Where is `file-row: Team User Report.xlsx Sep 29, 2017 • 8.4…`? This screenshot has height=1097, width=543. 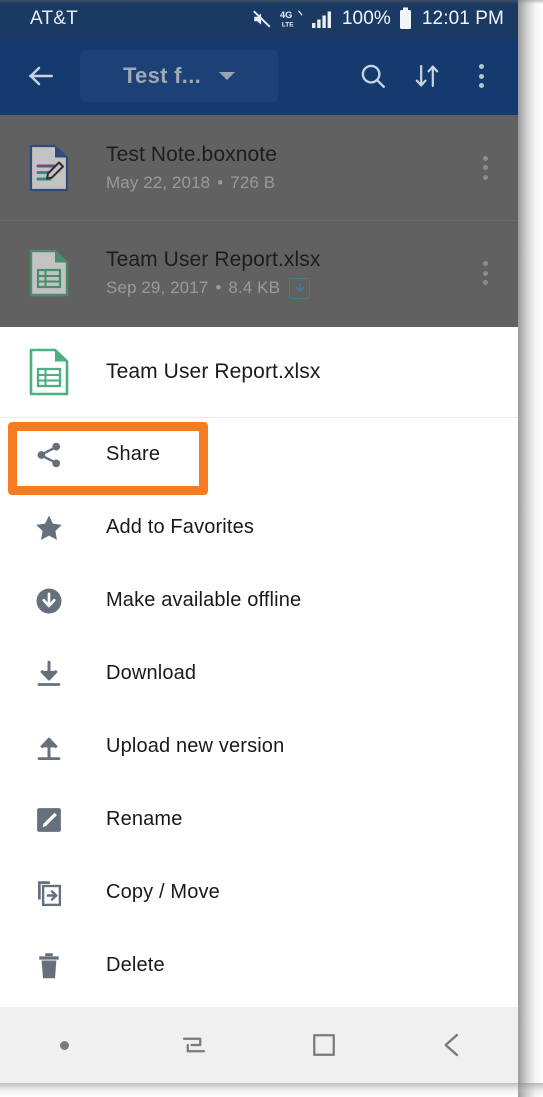 file-row: Team User Report.xlsx Sep 29, 2017 • 8.4… is located at coordinates (259, 272).